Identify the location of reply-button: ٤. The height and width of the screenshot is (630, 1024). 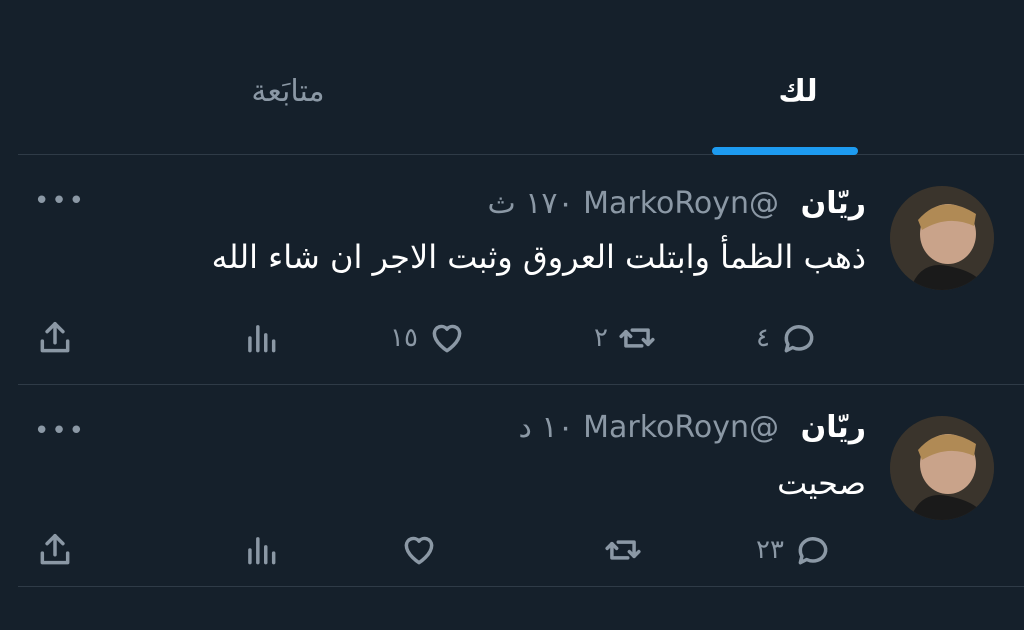
(787, 338).